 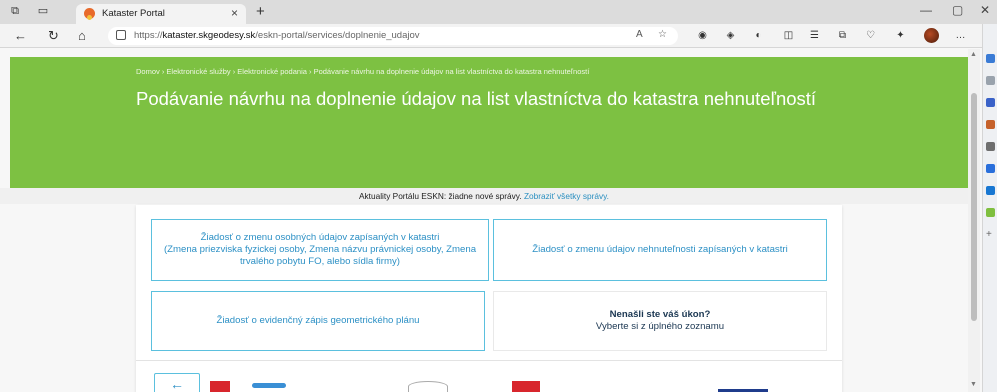 I want to click on copilot-icon: ✦, so click(x=900, y=35).